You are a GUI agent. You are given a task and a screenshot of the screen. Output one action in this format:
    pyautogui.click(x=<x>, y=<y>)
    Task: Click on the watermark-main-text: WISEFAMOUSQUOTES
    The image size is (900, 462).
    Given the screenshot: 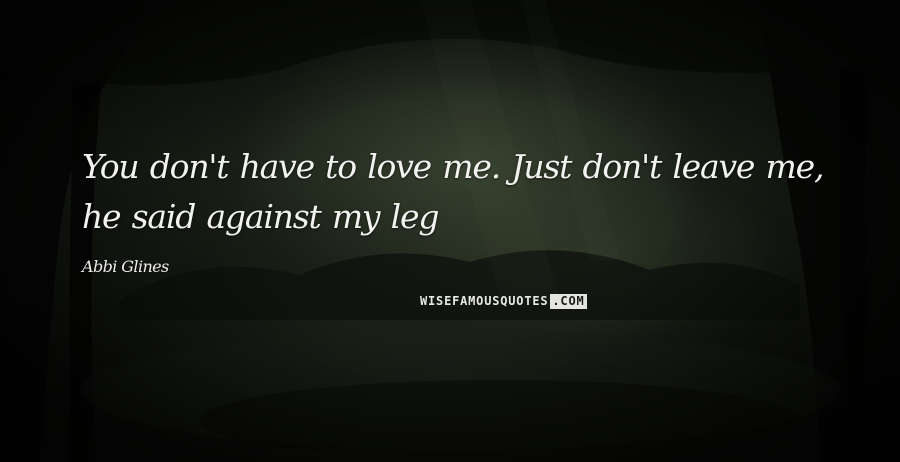 What is the action you would take?
    pyautogui.click(x=484, y=301)
    